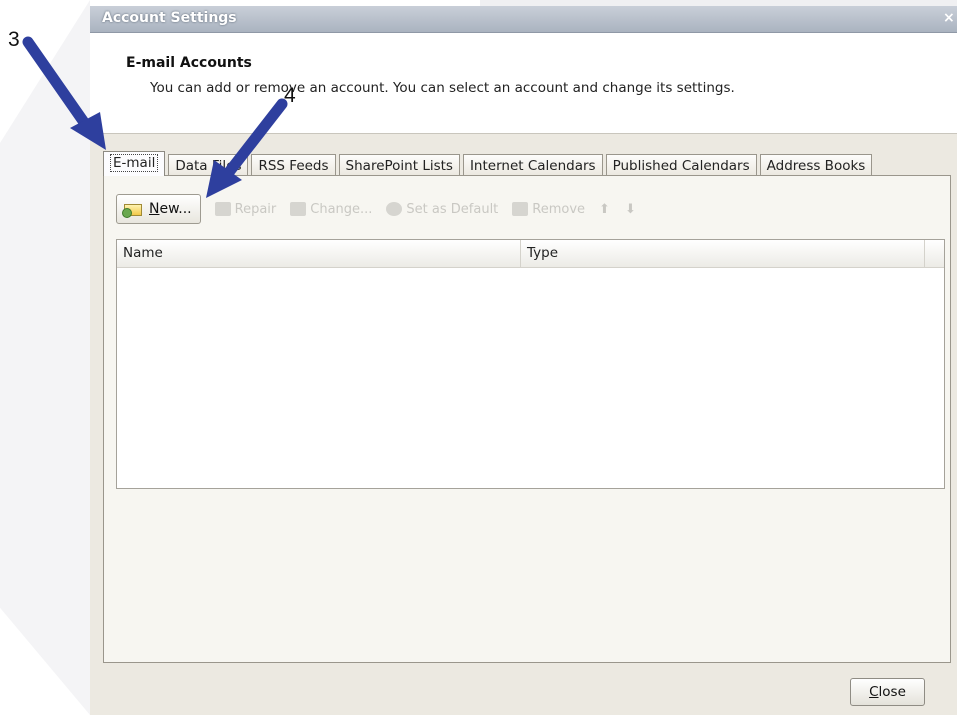 The width and height of the screenshot is (957, 715). What do you see at coordinates (133, 209) in the screenshot?
I see `new-account-envelope-icon` at bounding box center [133, 209].